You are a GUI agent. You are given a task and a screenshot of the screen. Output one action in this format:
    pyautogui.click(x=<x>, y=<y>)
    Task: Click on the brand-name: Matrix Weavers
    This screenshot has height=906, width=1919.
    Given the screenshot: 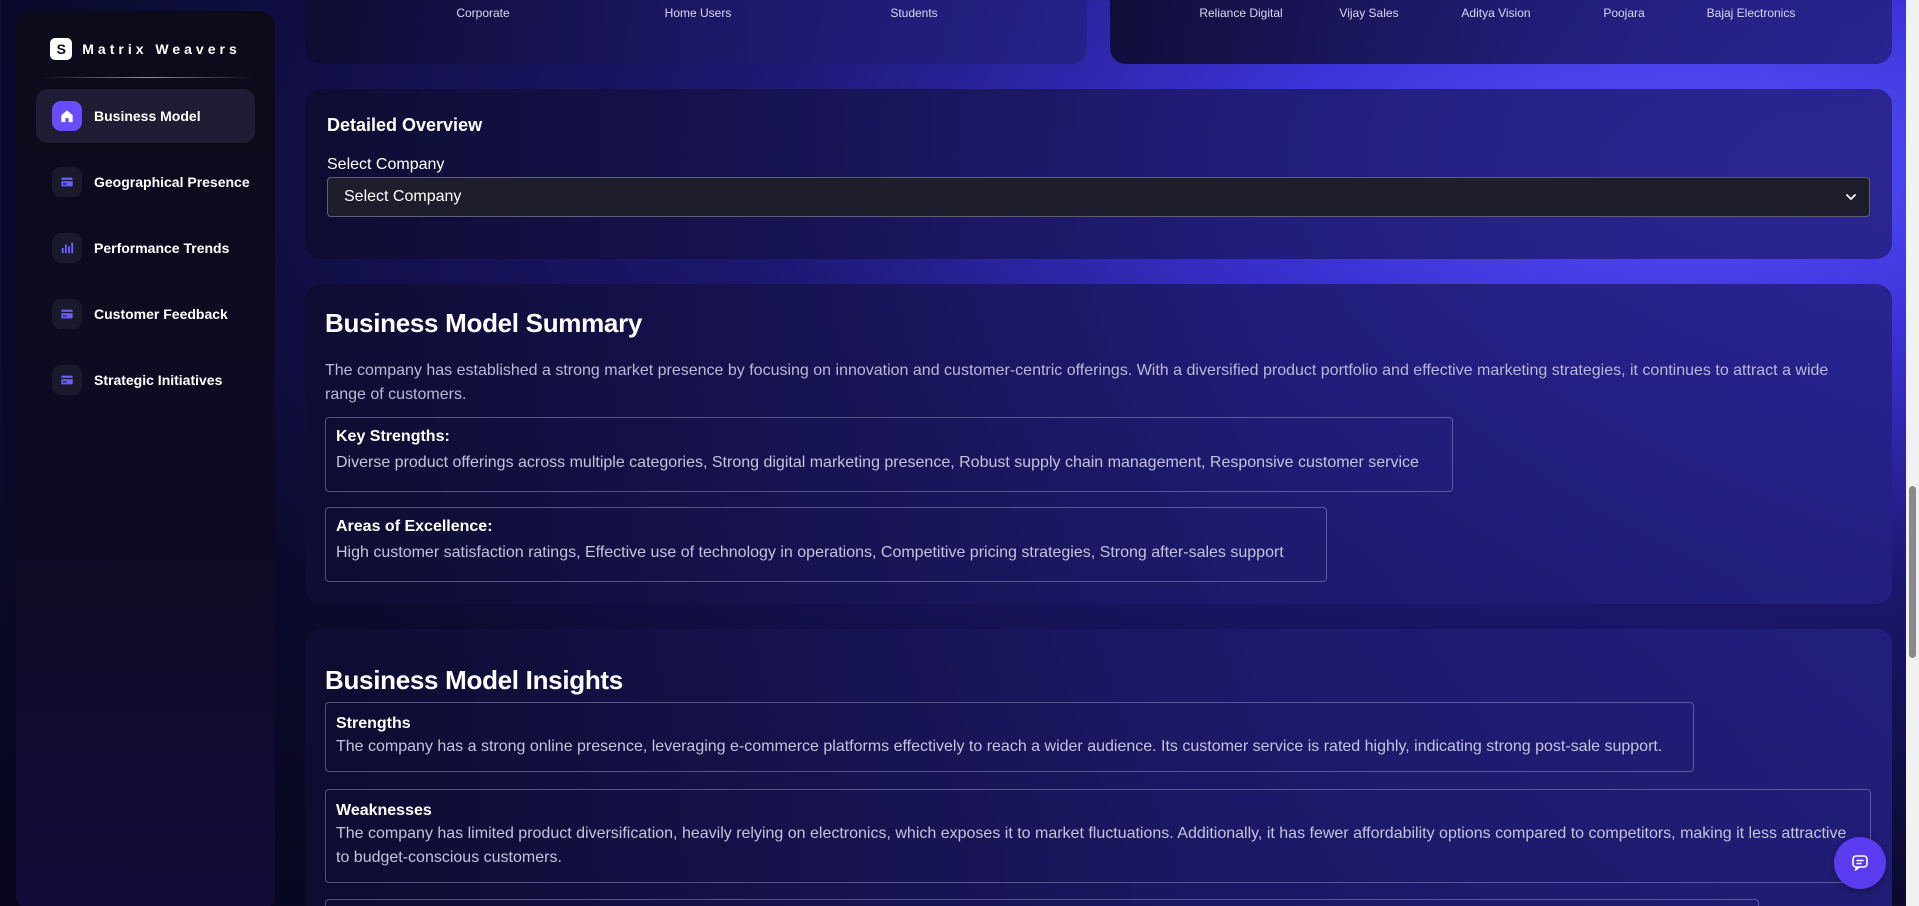 What is the action you would take?
    pyautogui.click(x=161, y=49)
    